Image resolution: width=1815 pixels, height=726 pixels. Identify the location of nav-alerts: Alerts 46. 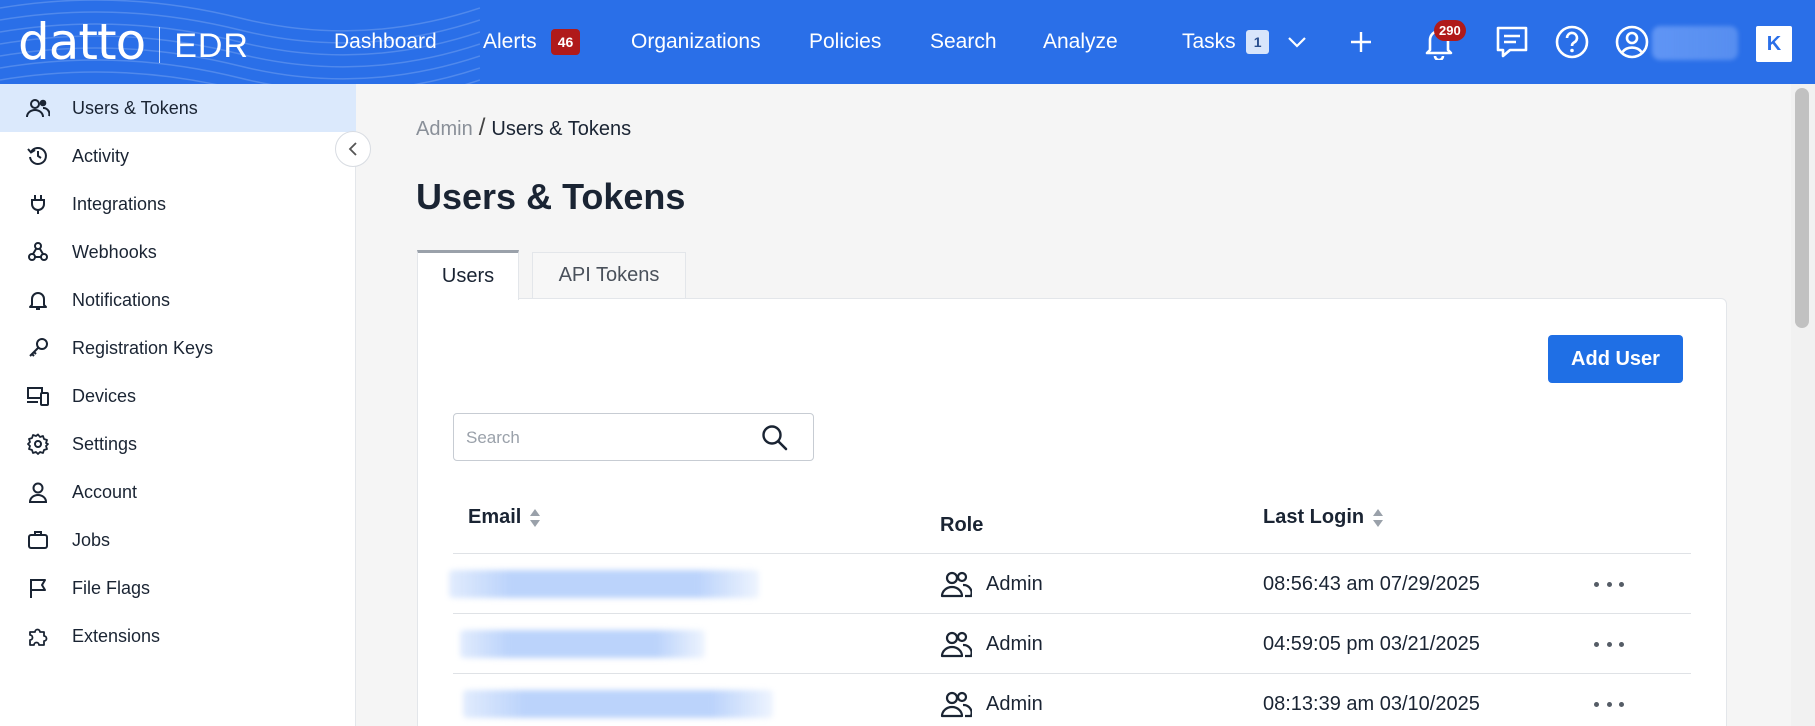
(532, 42).